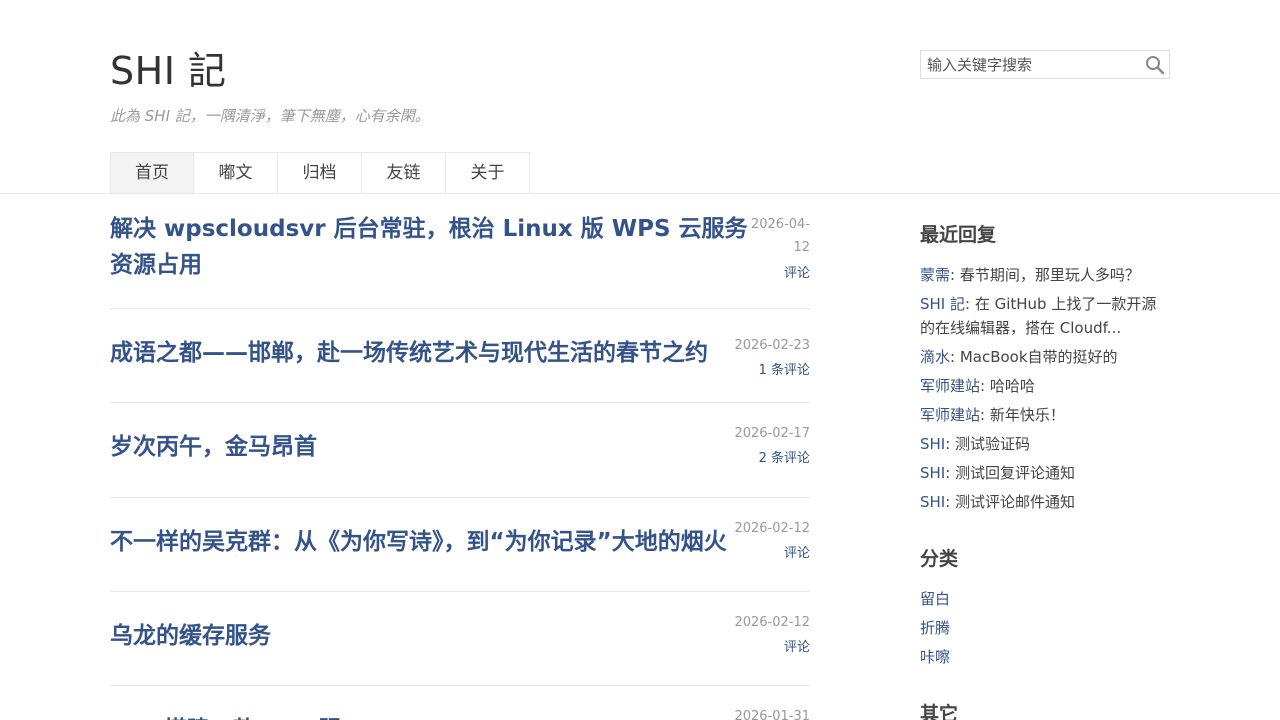 The width and height of the screenshot is (1280, 720). I want to click on reply-item: SHI: 测试验证码, so click(1045, 444).